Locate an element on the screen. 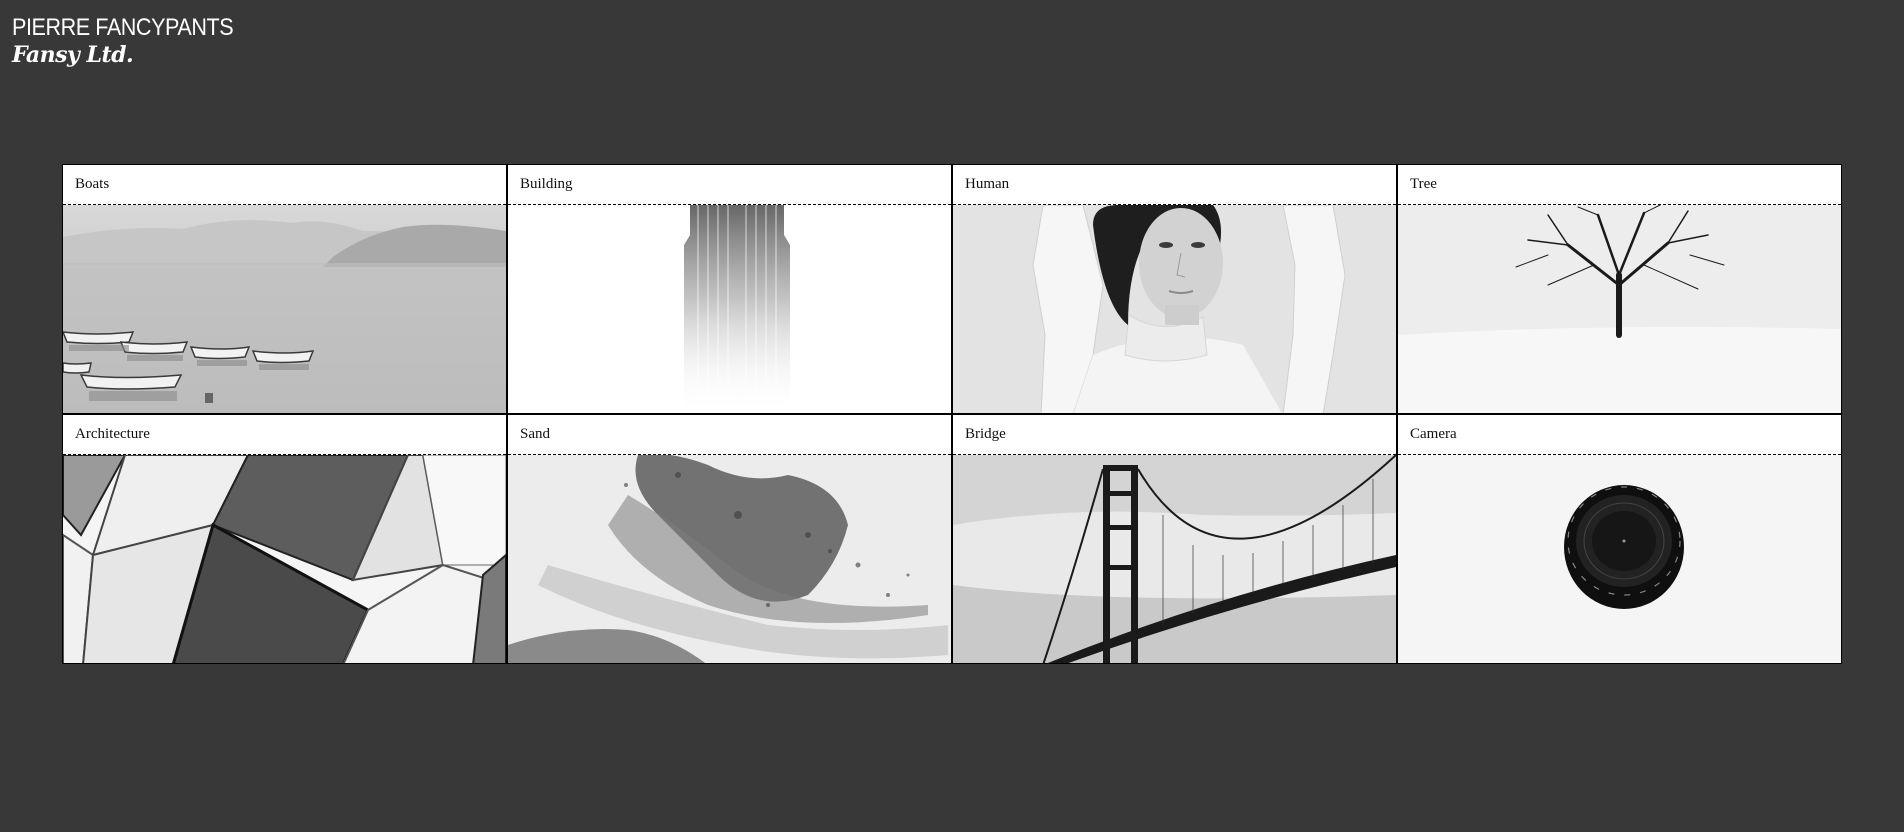 The width and height of the screenshot is (1904, 832). gallery-card-camera: Camera is located at coordinates (1619, 539).